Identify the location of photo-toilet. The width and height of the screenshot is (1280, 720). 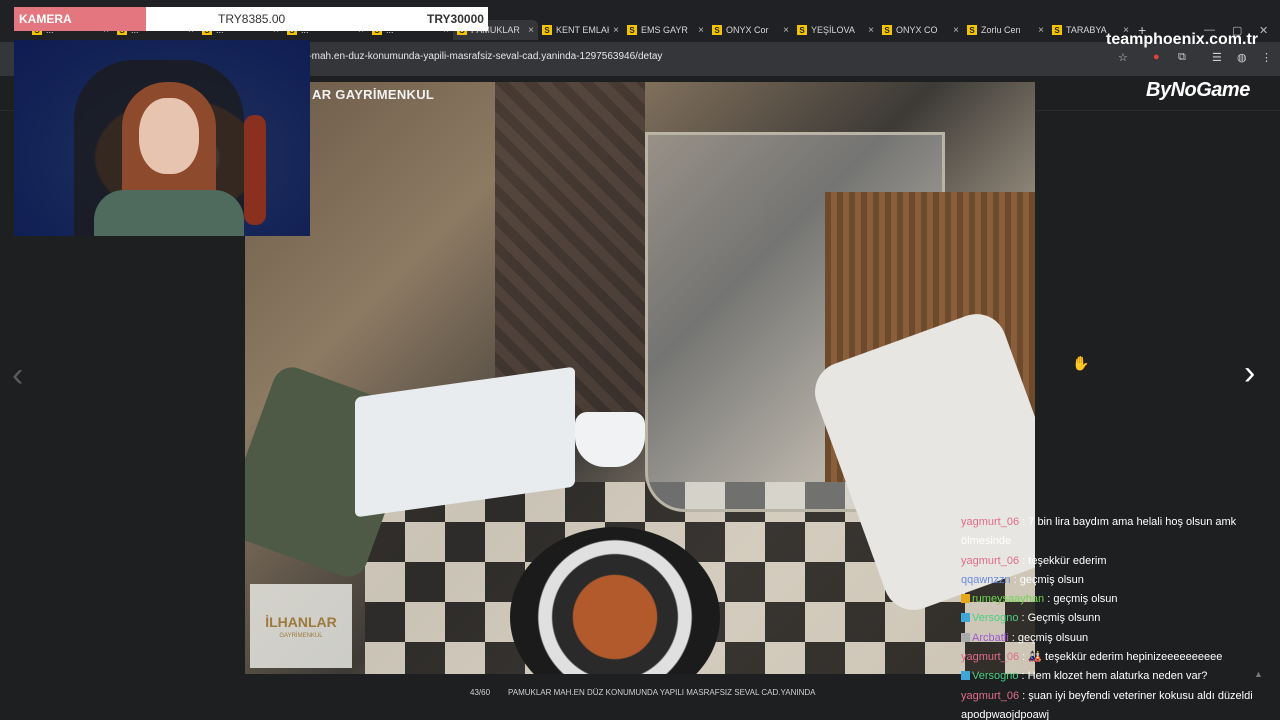
(610, 439).